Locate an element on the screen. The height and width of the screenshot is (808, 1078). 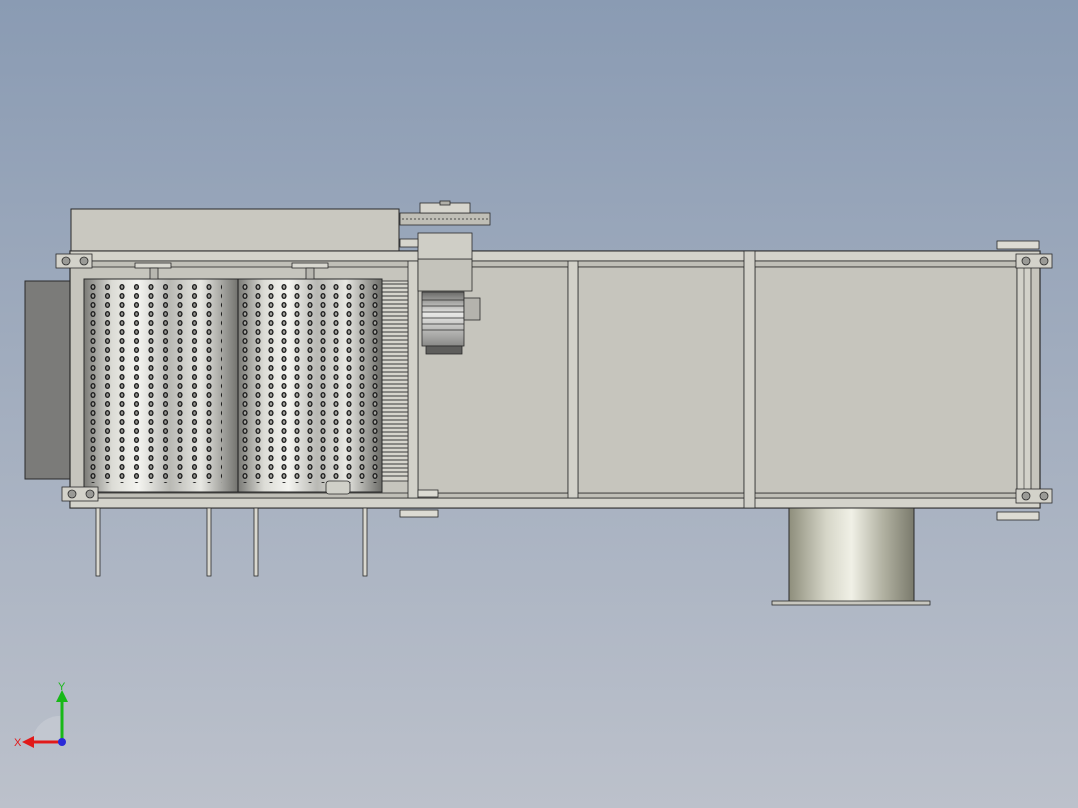
gearbox is located at coordinates (445, 275).